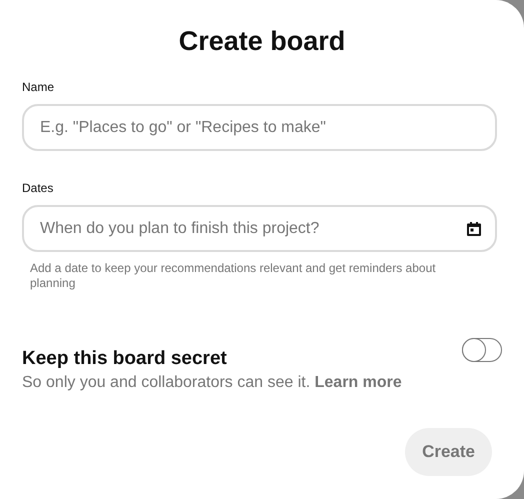  I want to click on secret-toggle, so click(482, 350).